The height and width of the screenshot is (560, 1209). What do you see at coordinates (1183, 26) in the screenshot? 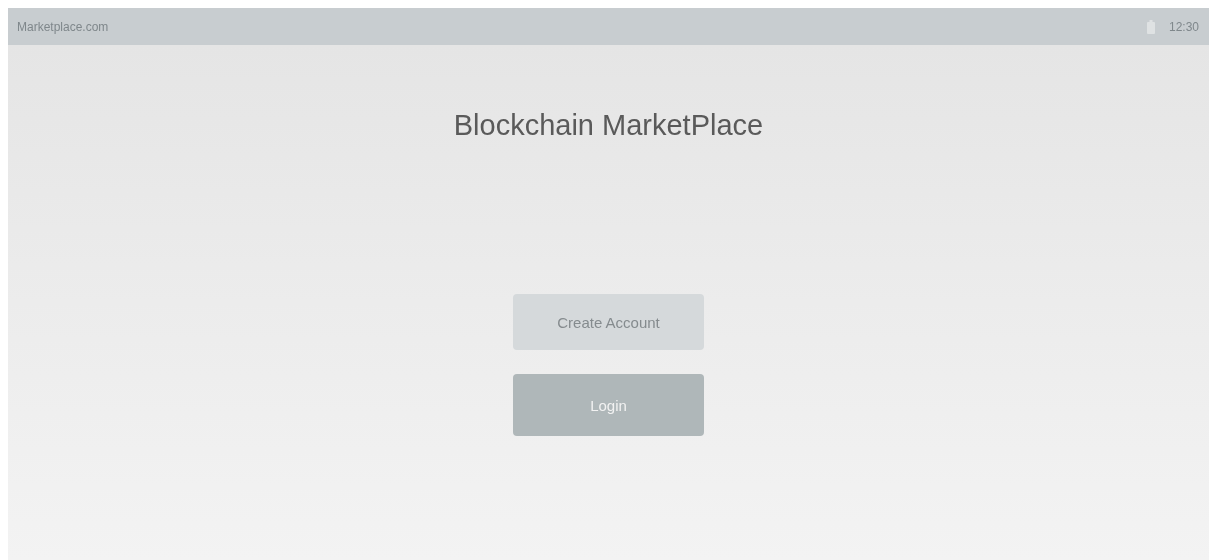
I see `clock-time: 12:30` at bounding box center [1183, 26].